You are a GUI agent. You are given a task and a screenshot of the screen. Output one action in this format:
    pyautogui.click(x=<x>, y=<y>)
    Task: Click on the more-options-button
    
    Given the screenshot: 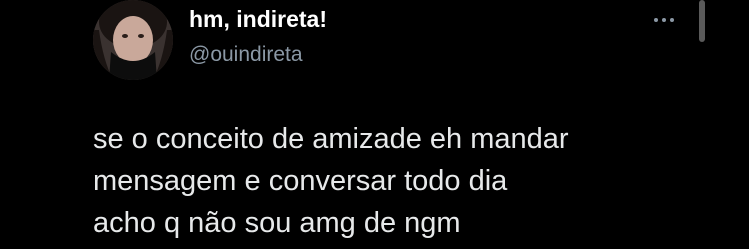 What is the action you would take?
    pyautogui.click(x=663, y=20)
    